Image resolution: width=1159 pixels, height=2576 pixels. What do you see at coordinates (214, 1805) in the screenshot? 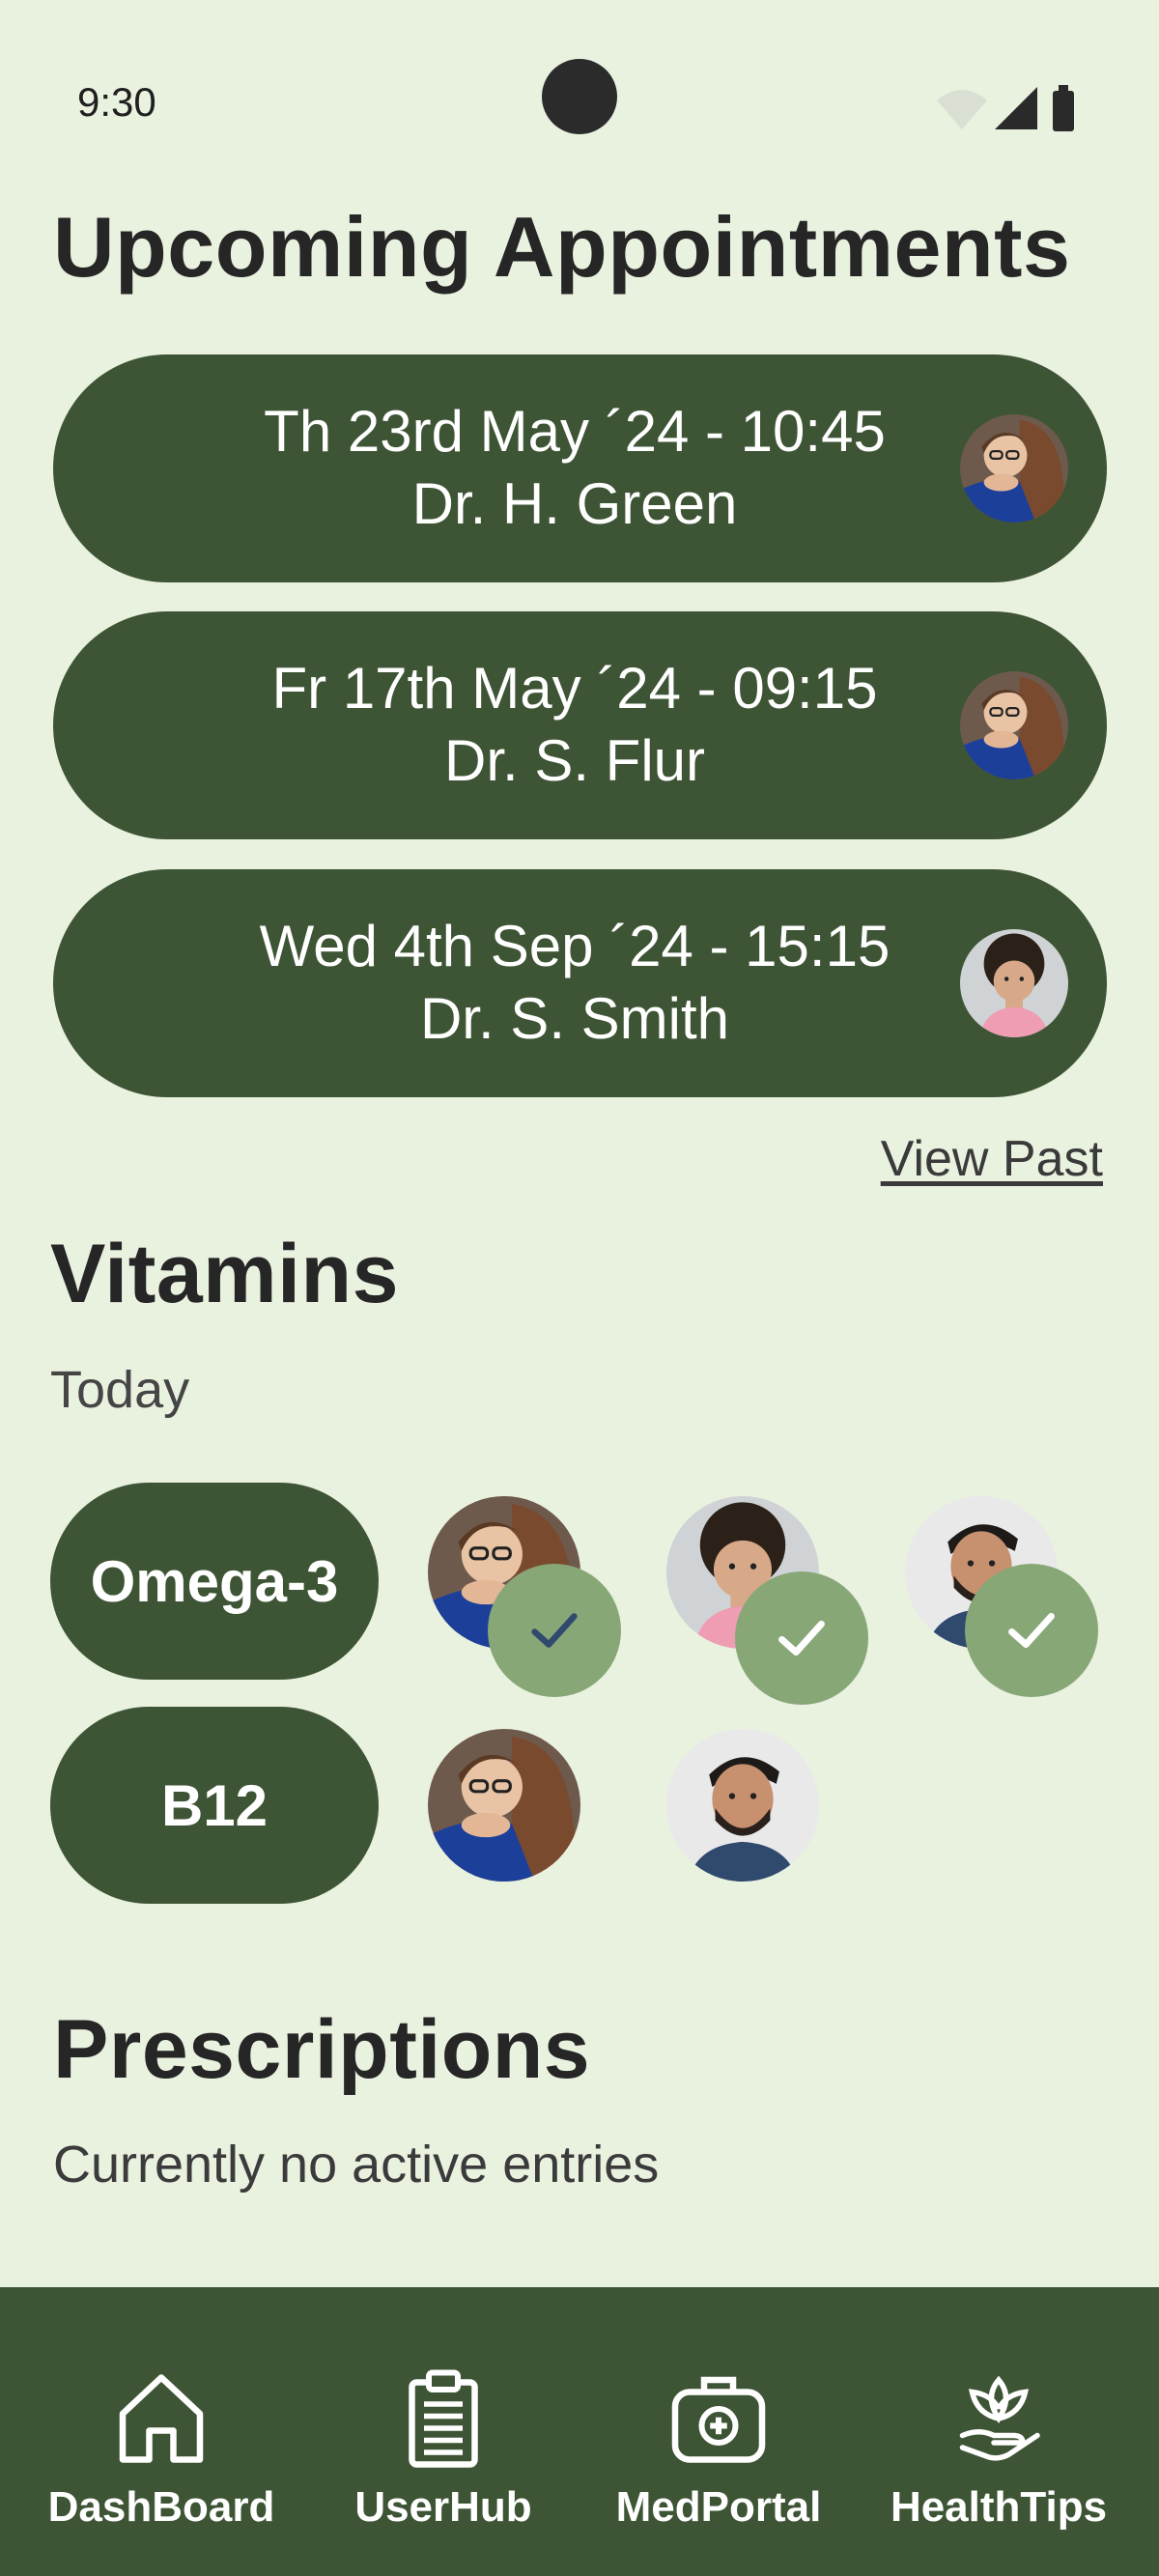
I see `vitamin-pill-b12: B12` at bounding box center [214, 1805].